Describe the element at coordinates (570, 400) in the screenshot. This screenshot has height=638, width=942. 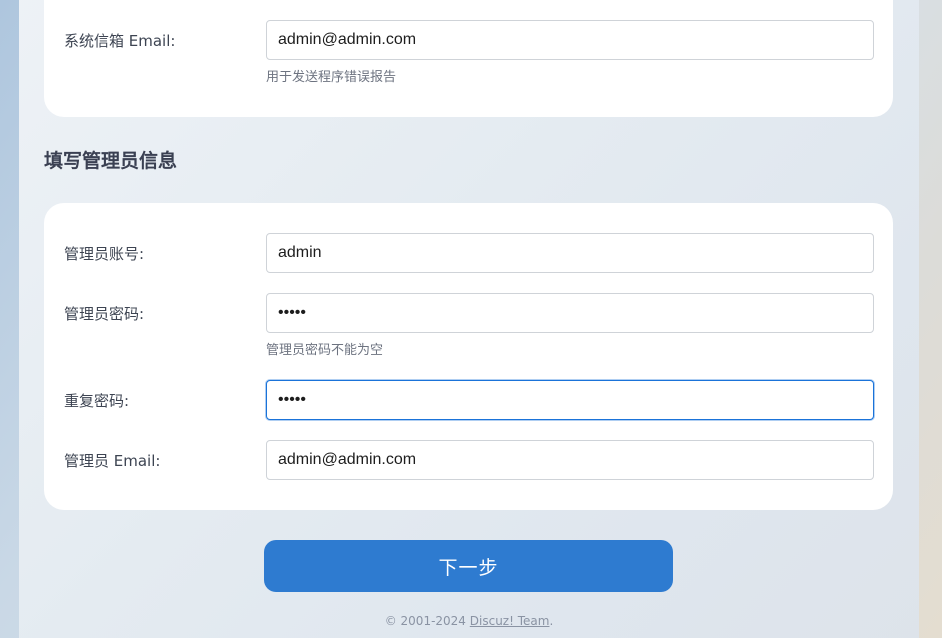
I see `repeat-password-input` at that location.